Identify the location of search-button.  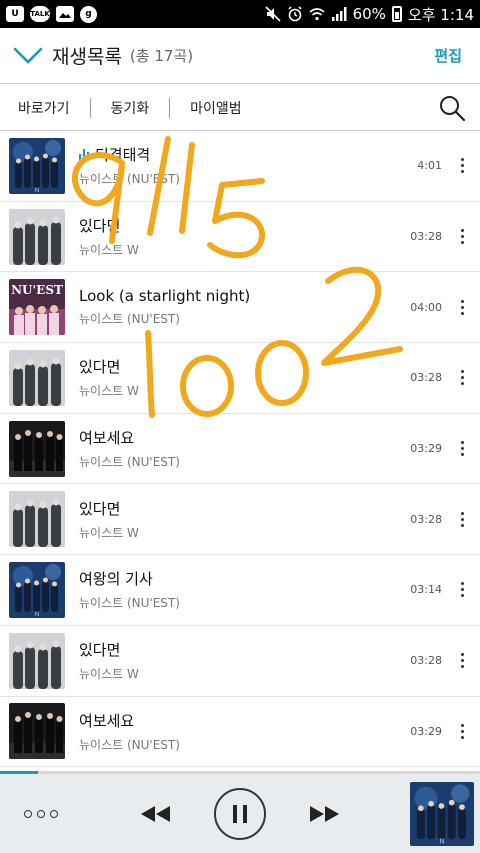
(452, 108).